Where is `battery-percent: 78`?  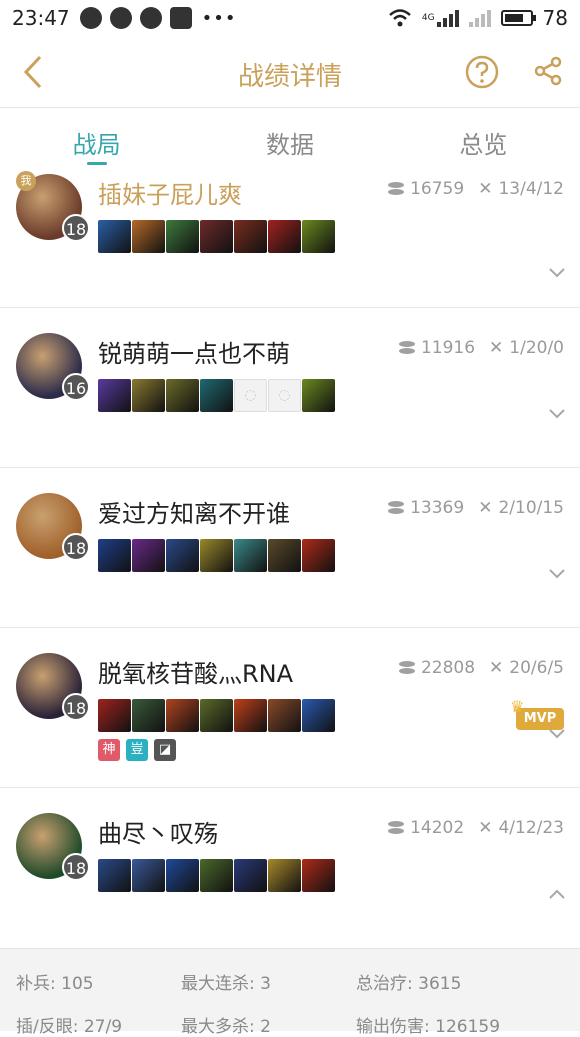
battery-percent: 78 is located at coordinates (555, 18).